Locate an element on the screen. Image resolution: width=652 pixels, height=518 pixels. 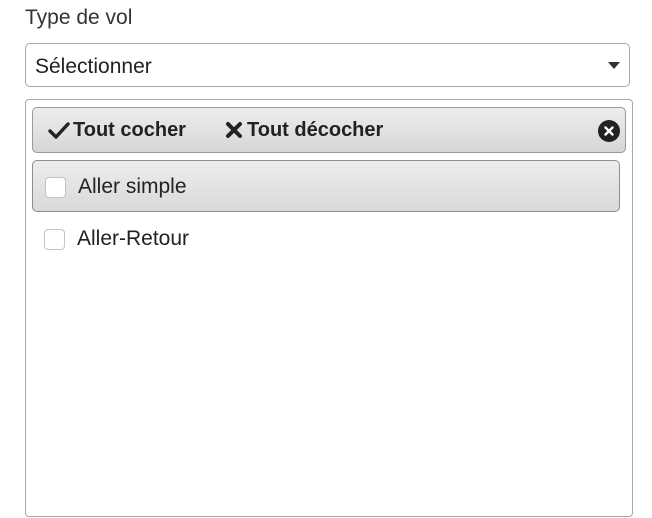
select-value: Sélectionner is located at coordinates (93, 66).